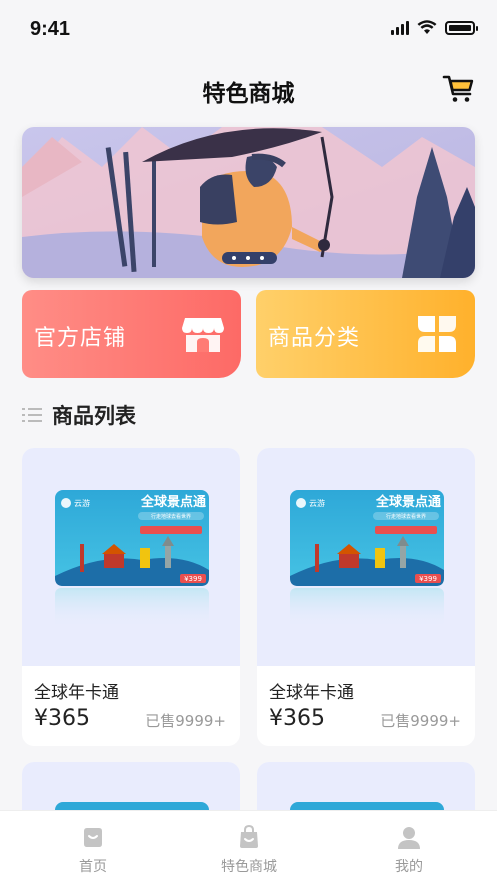 The image size is (497, 883). I want to click on status-time: 9:41, so click(50, 29).